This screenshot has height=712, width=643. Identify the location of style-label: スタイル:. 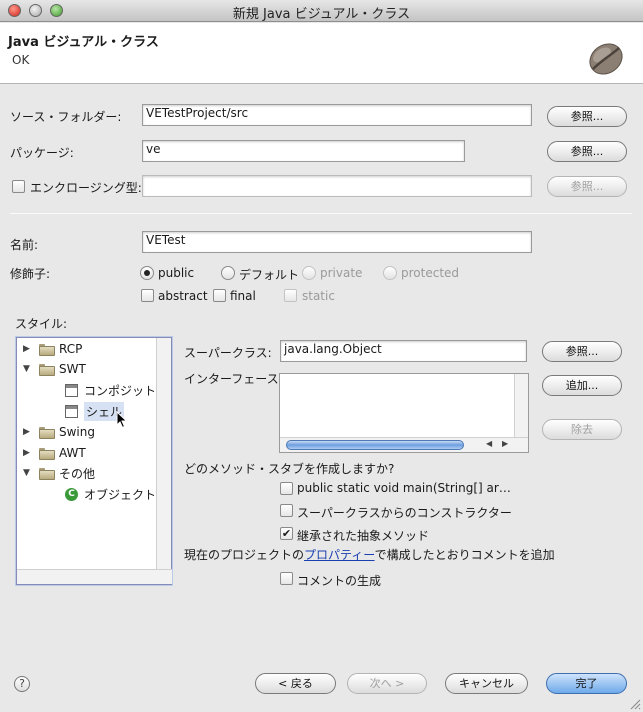
(41, 324).